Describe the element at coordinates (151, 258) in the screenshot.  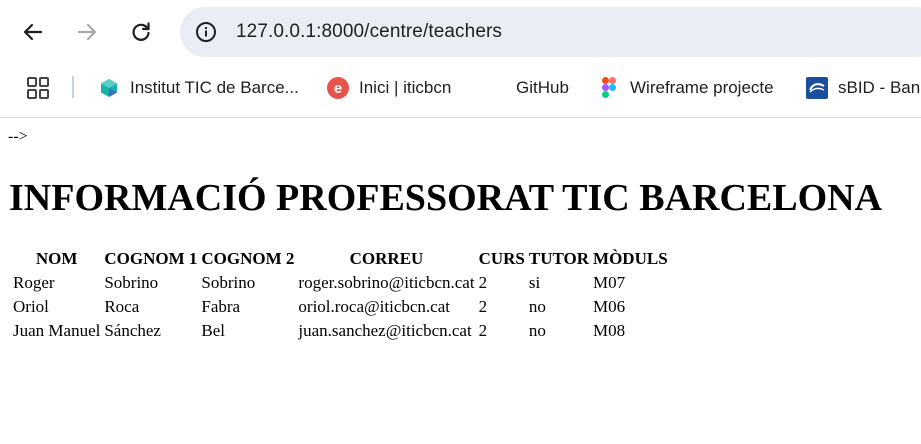
I see `header-cognom1: COGNOM 1` at that location.